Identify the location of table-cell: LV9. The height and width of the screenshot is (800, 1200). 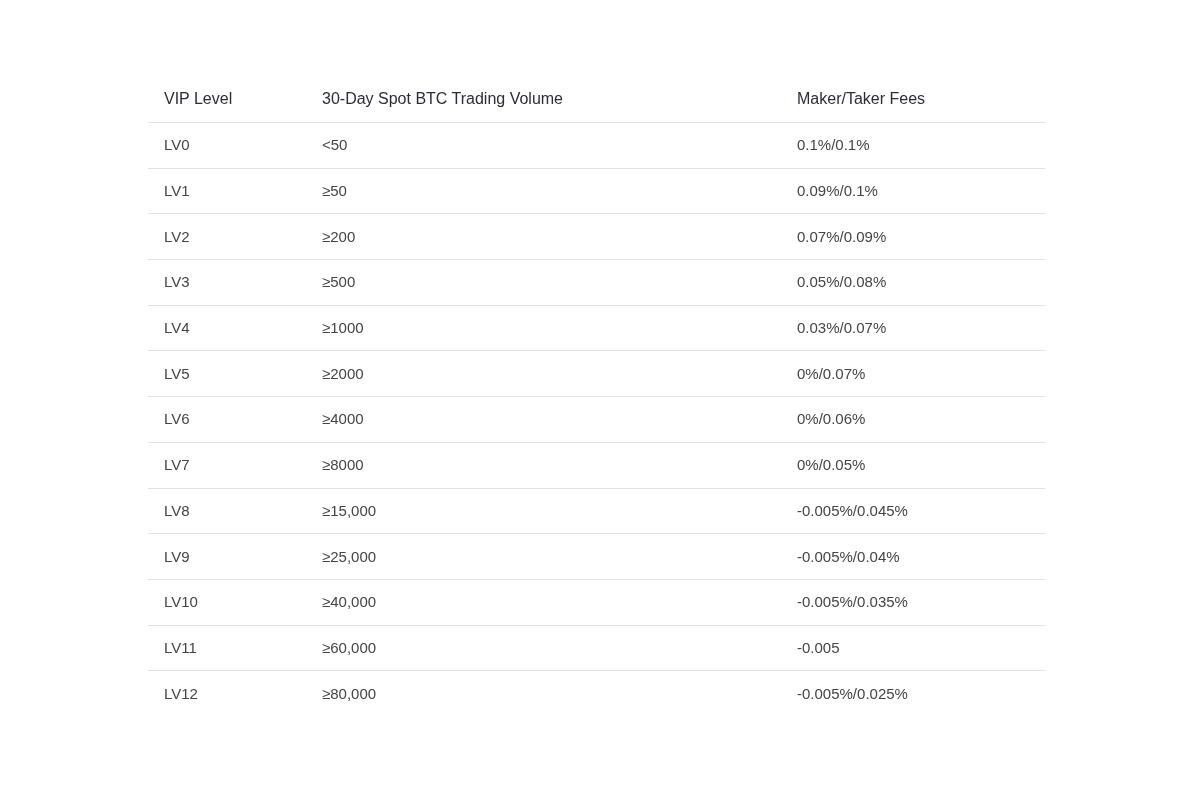
(177, 556).